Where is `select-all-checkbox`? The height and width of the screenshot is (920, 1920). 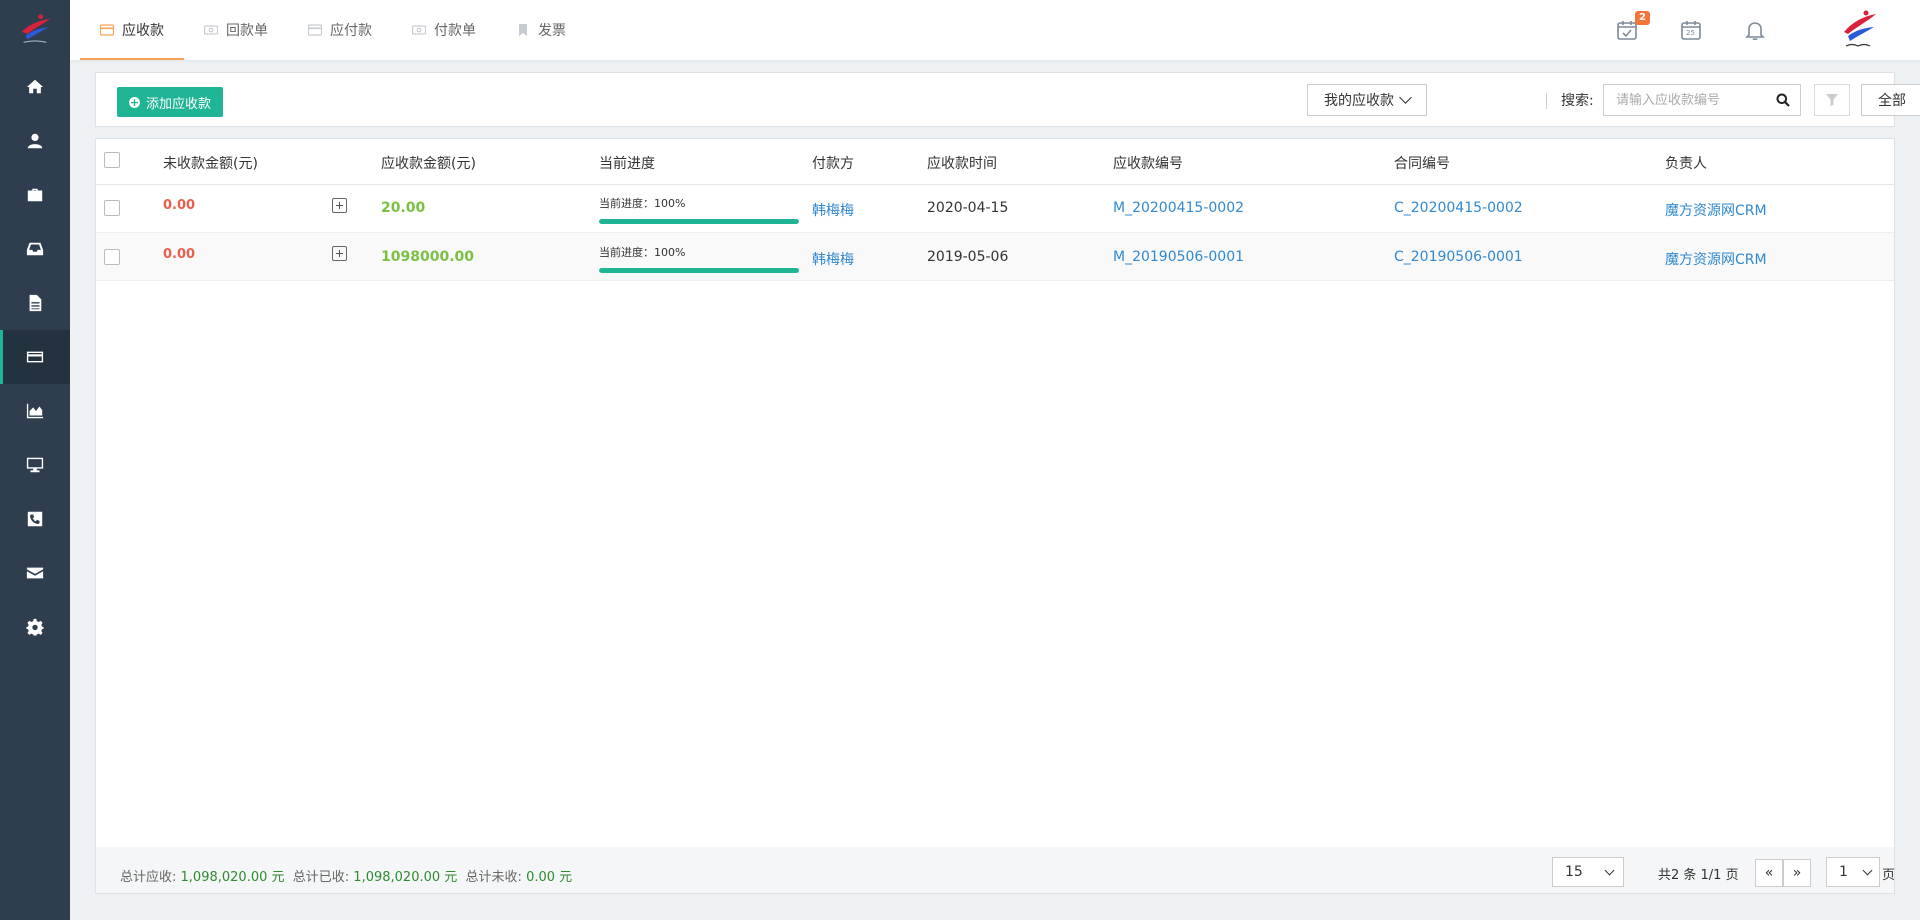 select-all-checkbox is located at coordinates (112, 160).